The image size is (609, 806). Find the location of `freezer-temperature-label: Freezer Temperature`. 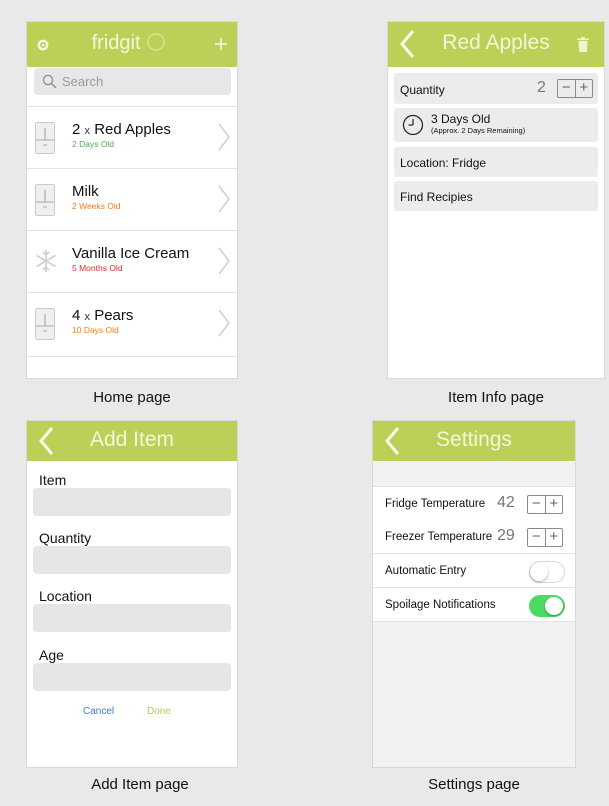

freezer-temperature-label: Freezer Temperature is located at coordinates (439, 537).